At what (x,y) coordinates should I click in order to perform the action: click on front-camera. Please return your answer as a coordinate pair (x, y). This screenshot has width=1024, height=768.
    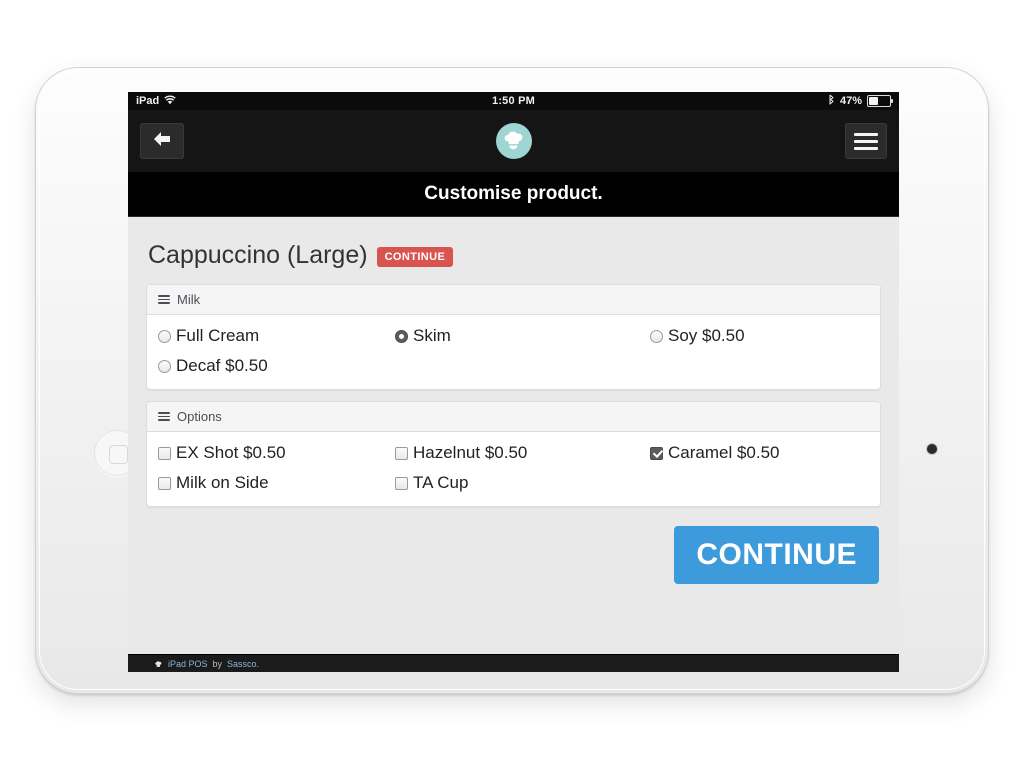
    Looking at the image, I should click on (932, 449).